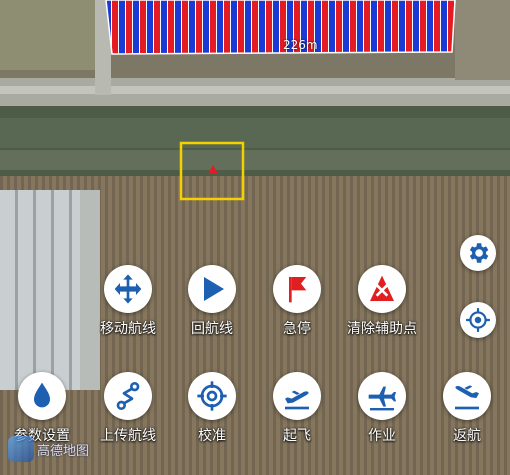 This screenshot has height=475, width=510. What do you see at coordinates (297, 400) in the screenshot?
I see `takeoff-plane-icon` at bounding box center [297, 400].